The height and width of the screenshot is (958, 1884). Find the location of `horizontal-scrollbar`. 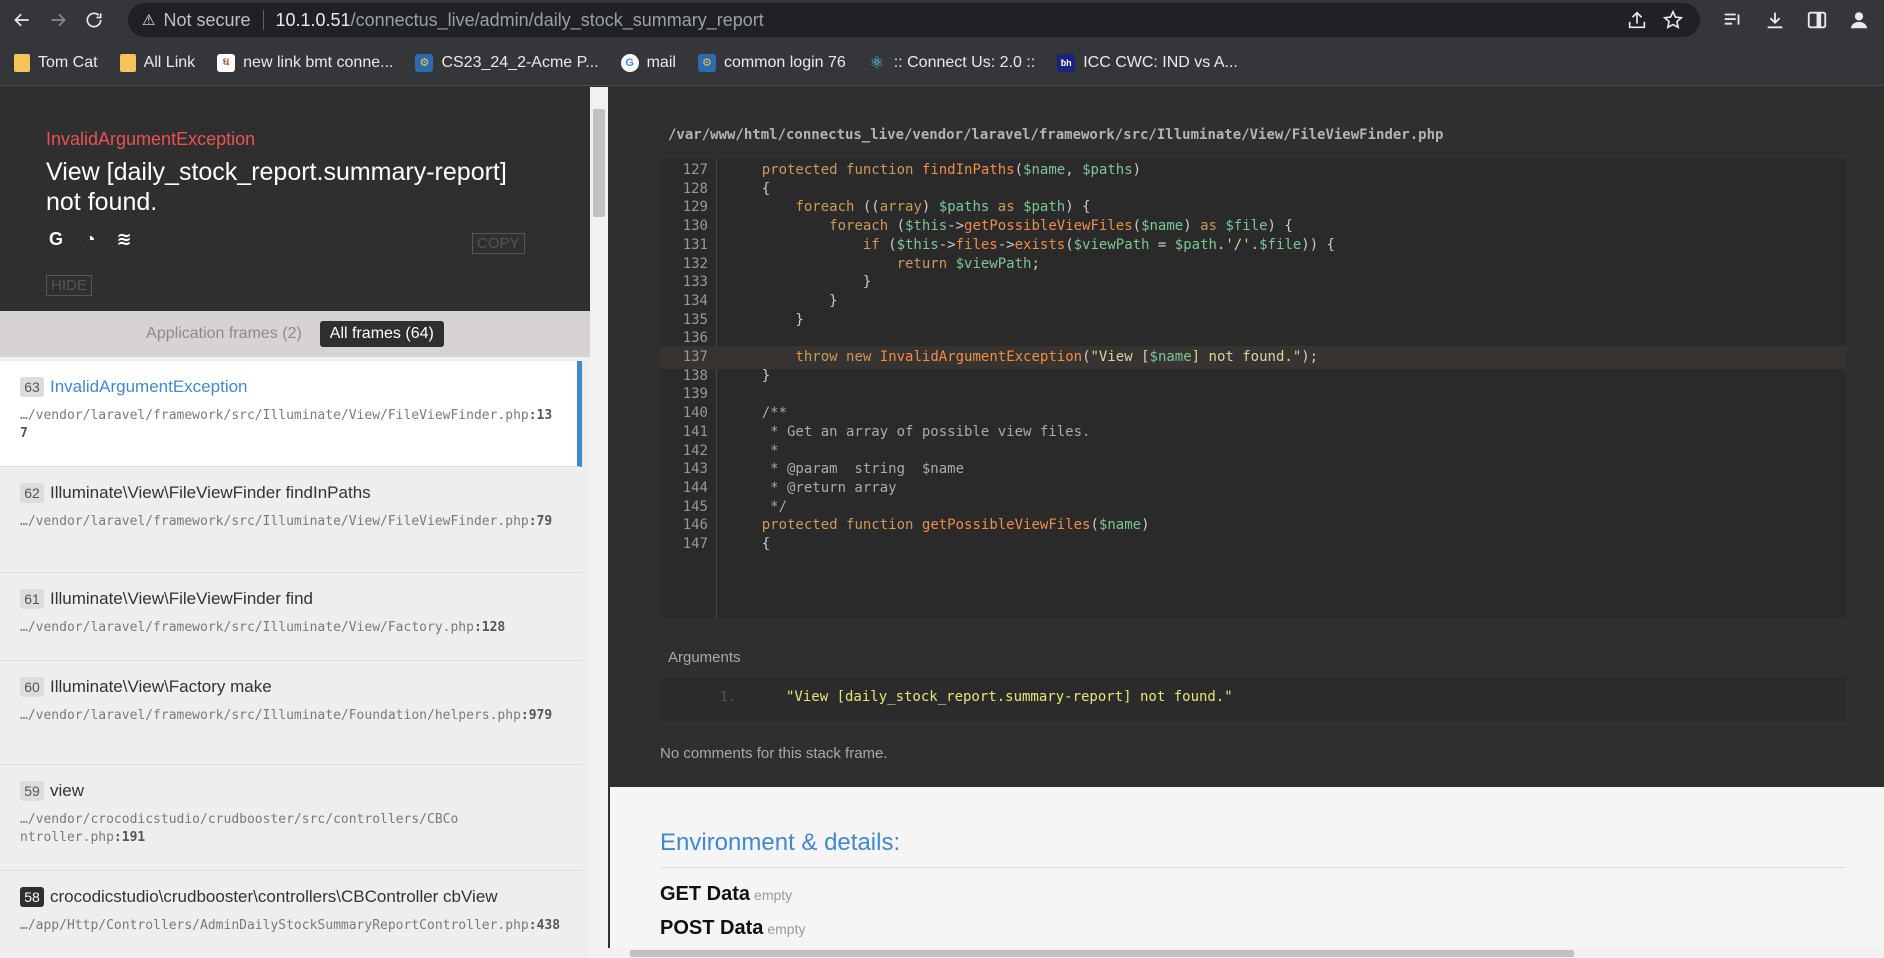

horizontal-scrollbar is located at coordinates (1237, 953).